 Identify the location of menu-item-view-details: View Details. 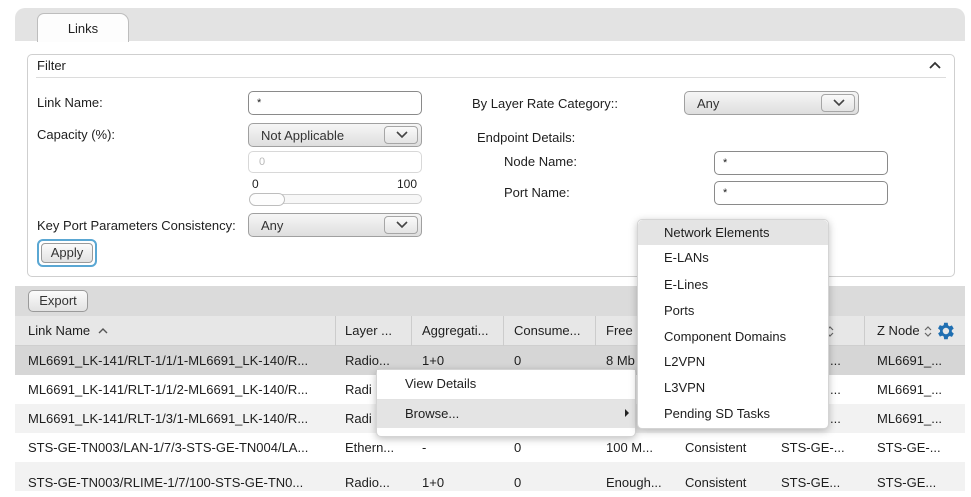
(506, 384).